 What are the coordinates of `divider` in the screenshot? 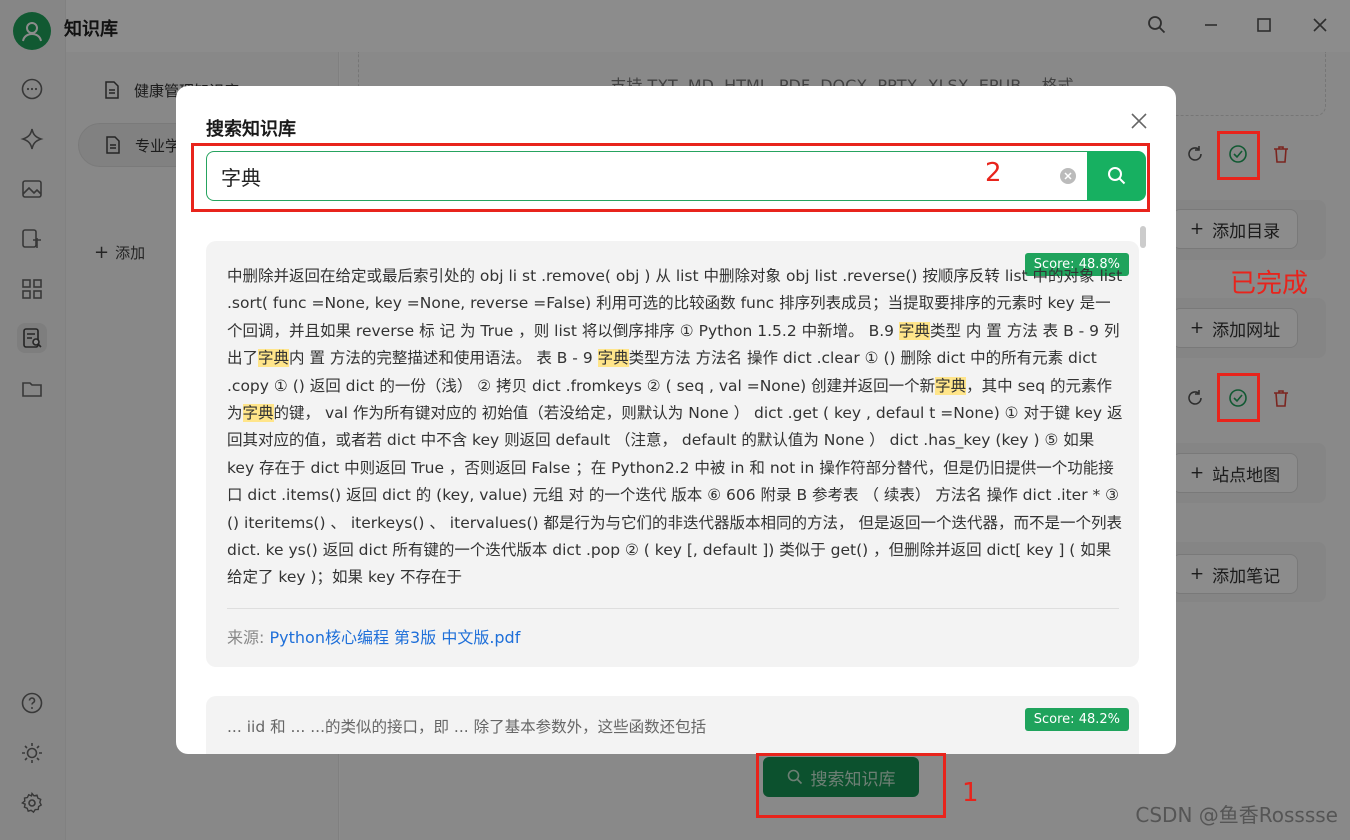 It's located at (673, 608).